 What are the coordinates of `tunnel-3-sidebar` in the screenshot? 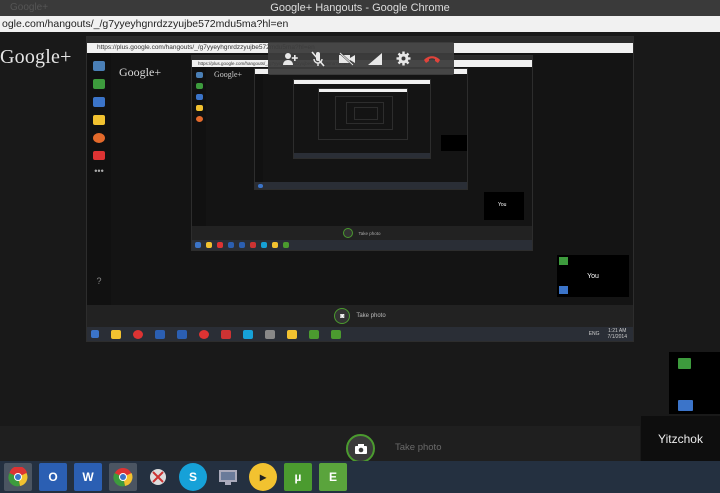 It's located at (259, 129).